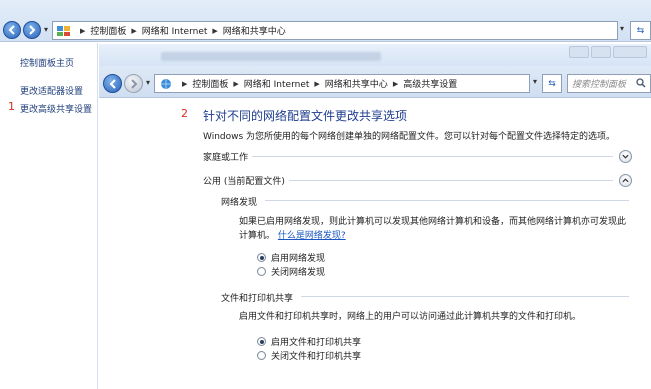  I want to click on search-placeholder: 搜索控制面板, so click(599, 85).